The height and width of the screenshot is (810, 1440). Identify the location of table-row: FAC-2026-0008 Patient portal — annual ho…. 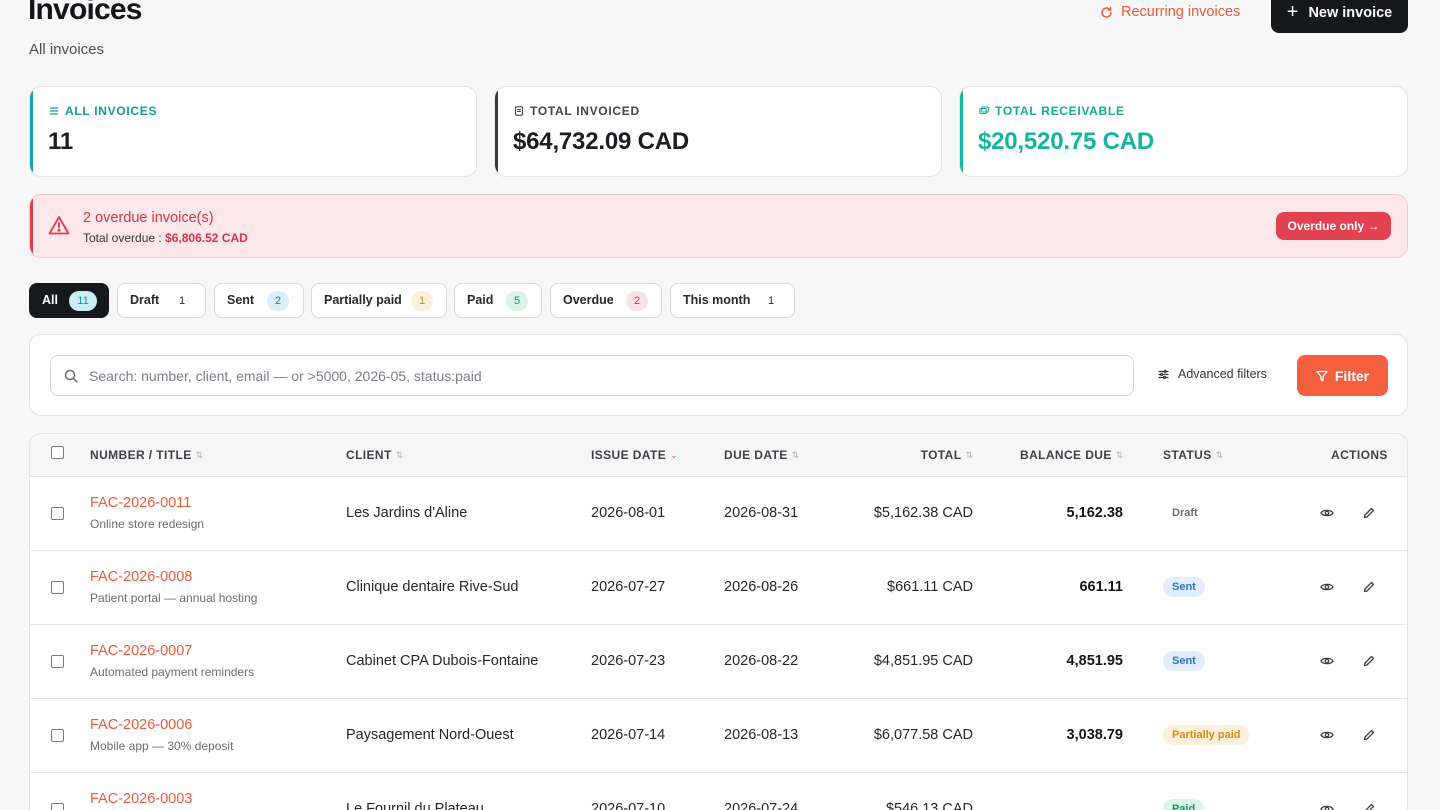
(718, 588).